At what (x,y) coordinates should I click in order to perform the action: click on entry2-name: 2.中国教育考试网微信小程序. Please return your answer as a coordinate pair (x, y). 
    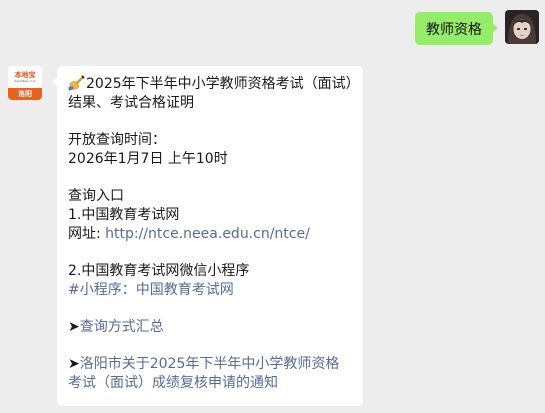
    Looking at the image, I should click on (159, 271).